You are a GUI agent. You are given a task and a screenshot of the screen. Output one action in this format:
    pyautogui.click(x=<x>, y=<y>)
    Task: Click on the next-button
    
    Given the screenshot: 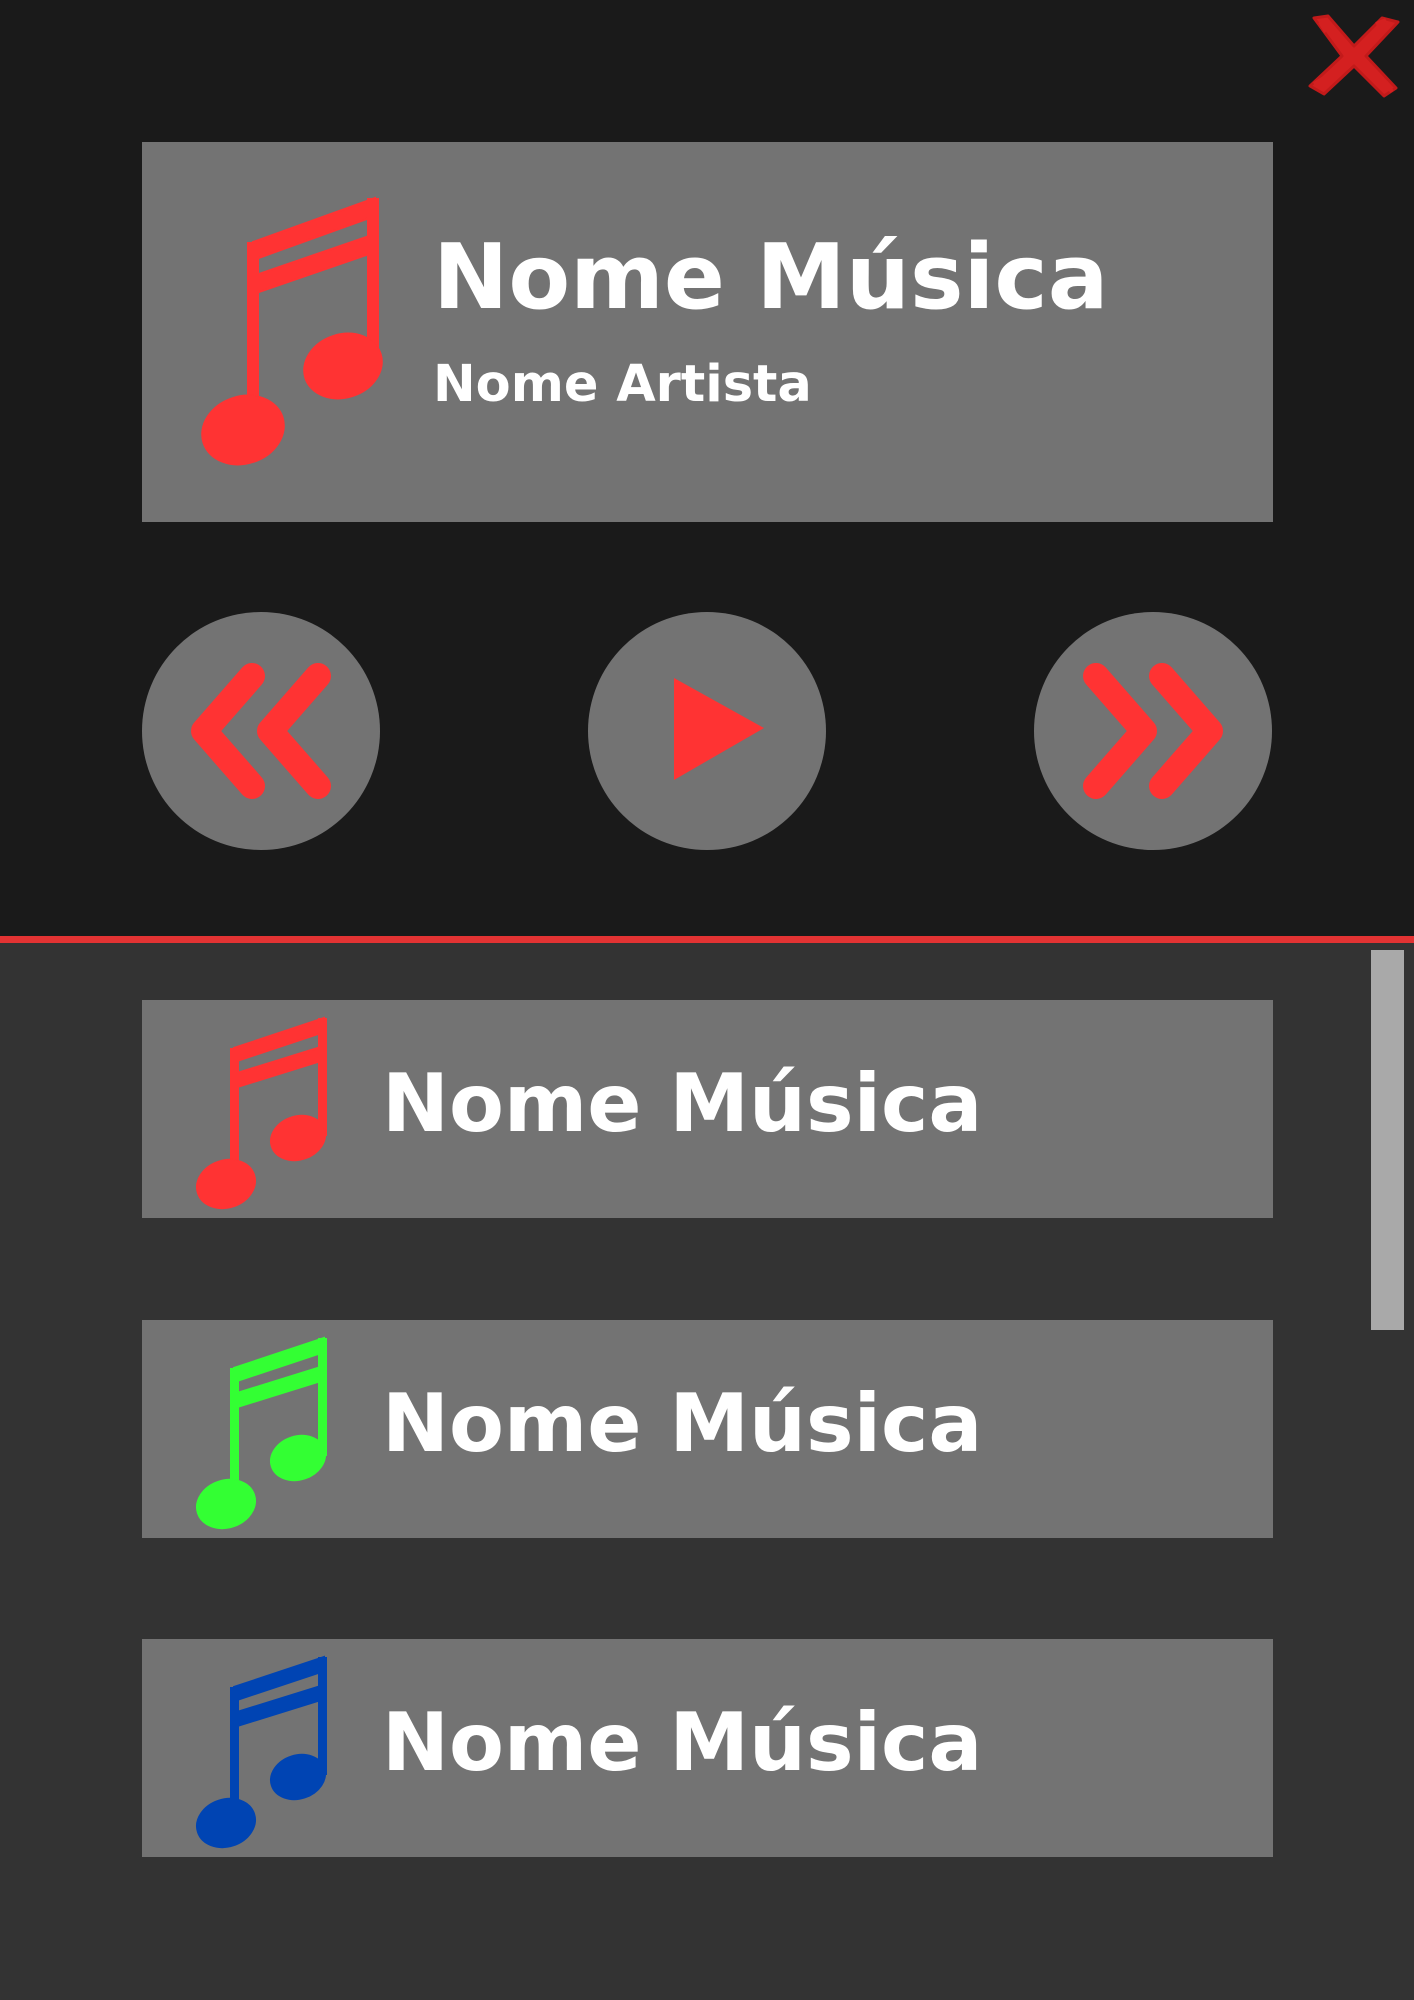 What is the action you would take?
    pyautogui.click(x=1153, y=731)
    